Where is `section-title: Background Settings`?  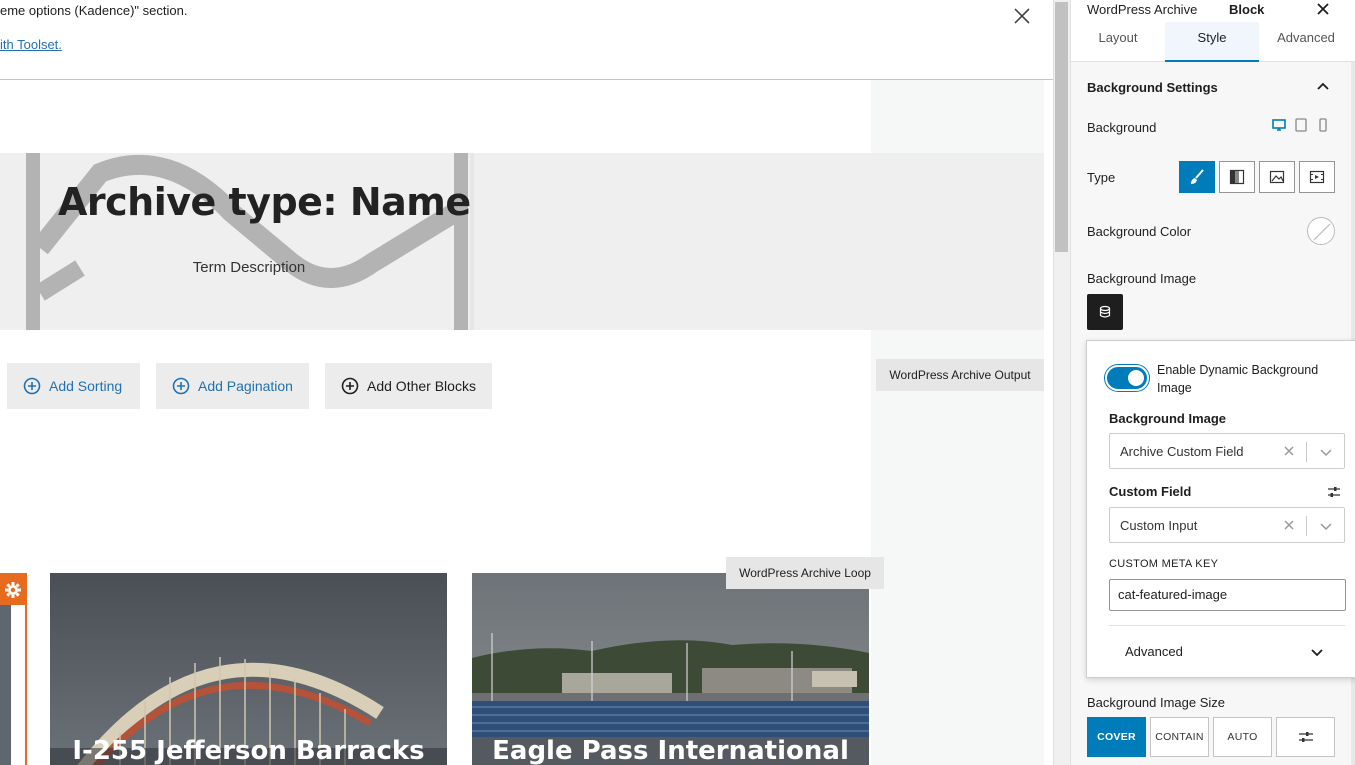 section-title: Background Settings is located at coordinates (1152, 87).